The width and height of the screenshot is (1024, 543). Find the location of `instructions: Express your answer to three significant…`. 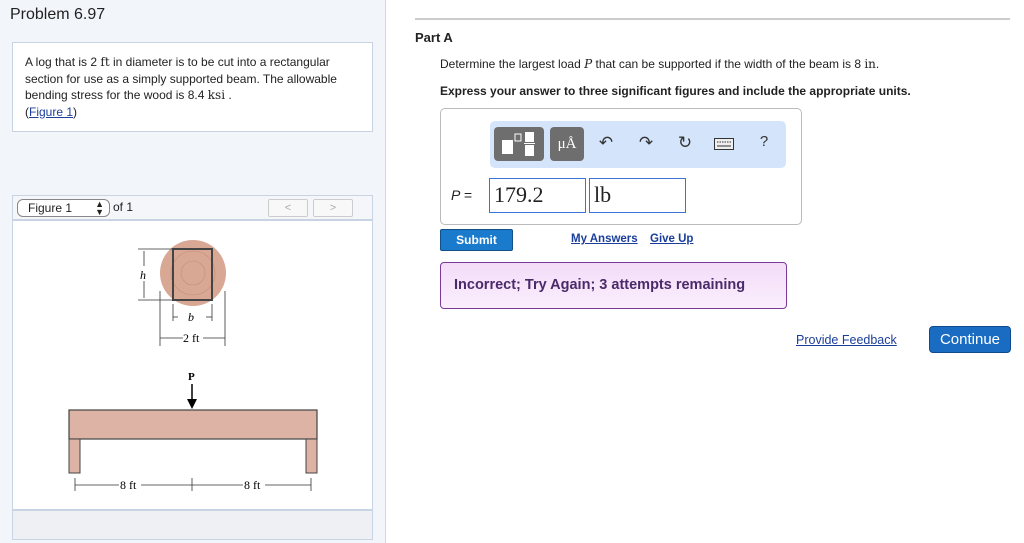

instructions: Express your answer to three significant… is located at coordinates (675, 91).